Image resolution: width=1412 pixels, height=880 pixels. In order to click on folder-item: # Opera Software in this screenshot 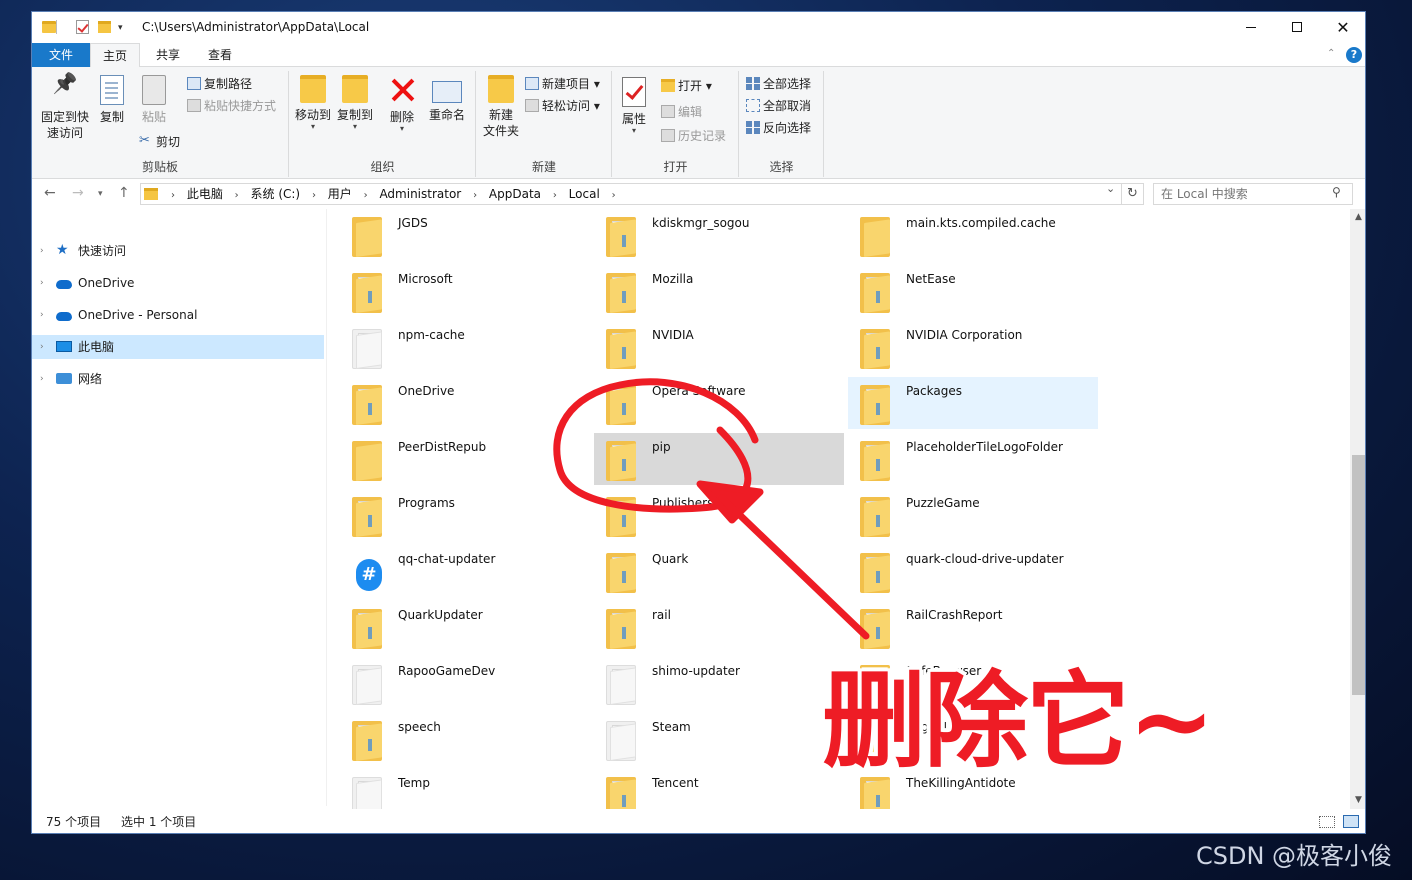, I will do `click(719, 403)`.